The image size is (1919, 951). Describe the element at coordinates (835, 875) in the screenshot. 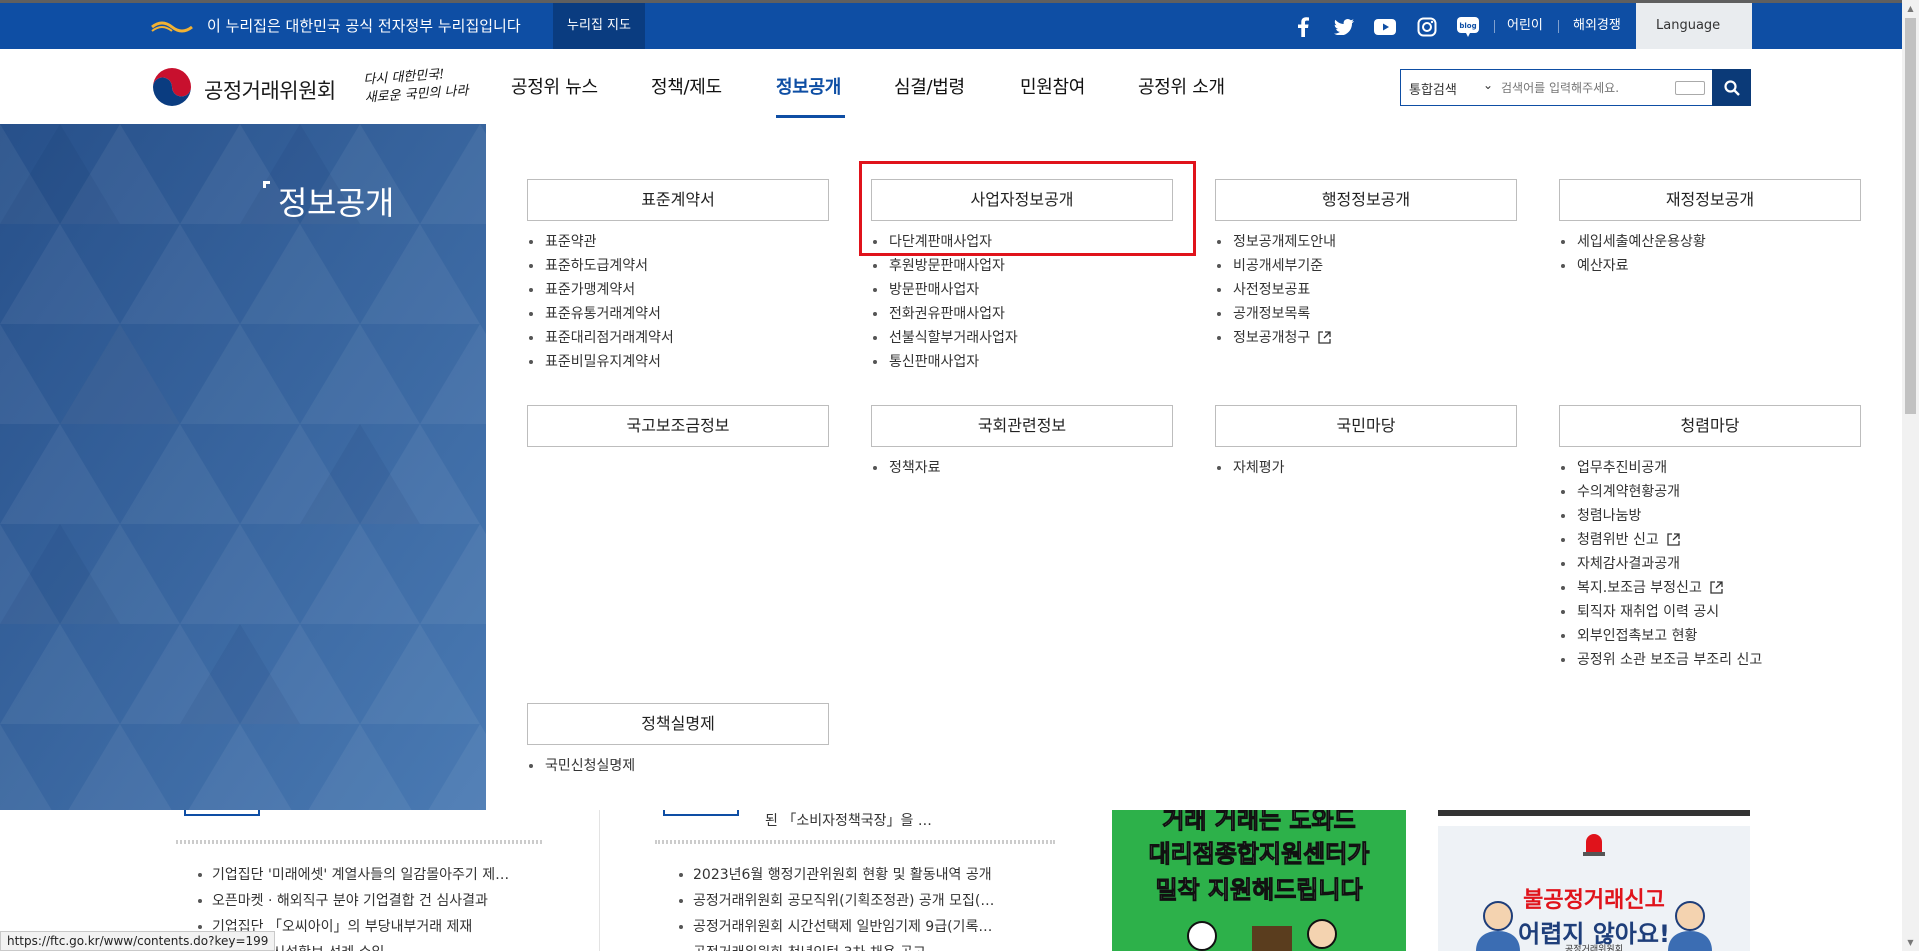

I see `news-item: 2023년6월 행정기관위원회 현황 및 활동내역 공개` at that location.